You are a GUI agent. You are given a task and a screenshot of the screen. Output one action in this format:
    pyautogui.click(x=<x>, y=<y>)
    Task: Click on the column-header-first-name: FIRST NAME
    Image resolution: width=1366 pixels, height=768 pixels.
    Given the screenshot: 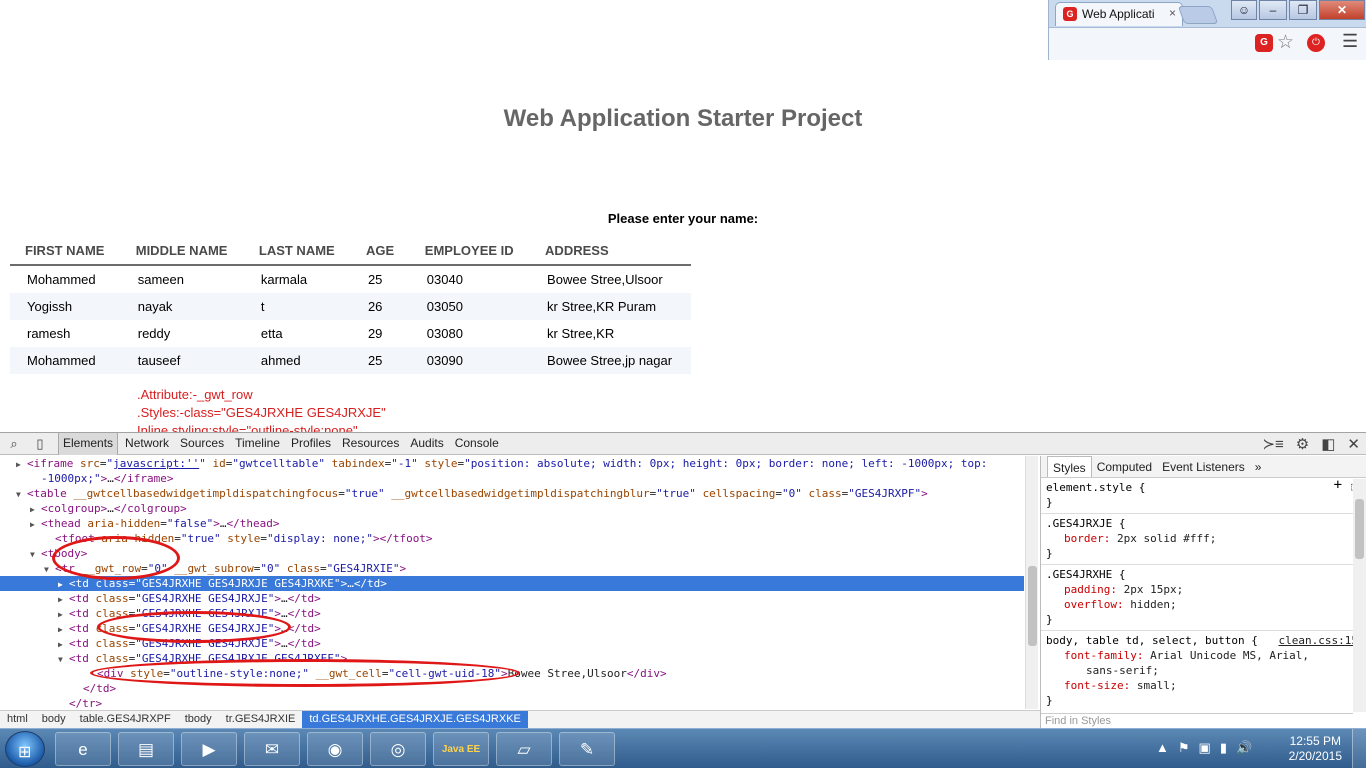 What is the action you would take?
    pyautogui.click(x=65, y=252)
    